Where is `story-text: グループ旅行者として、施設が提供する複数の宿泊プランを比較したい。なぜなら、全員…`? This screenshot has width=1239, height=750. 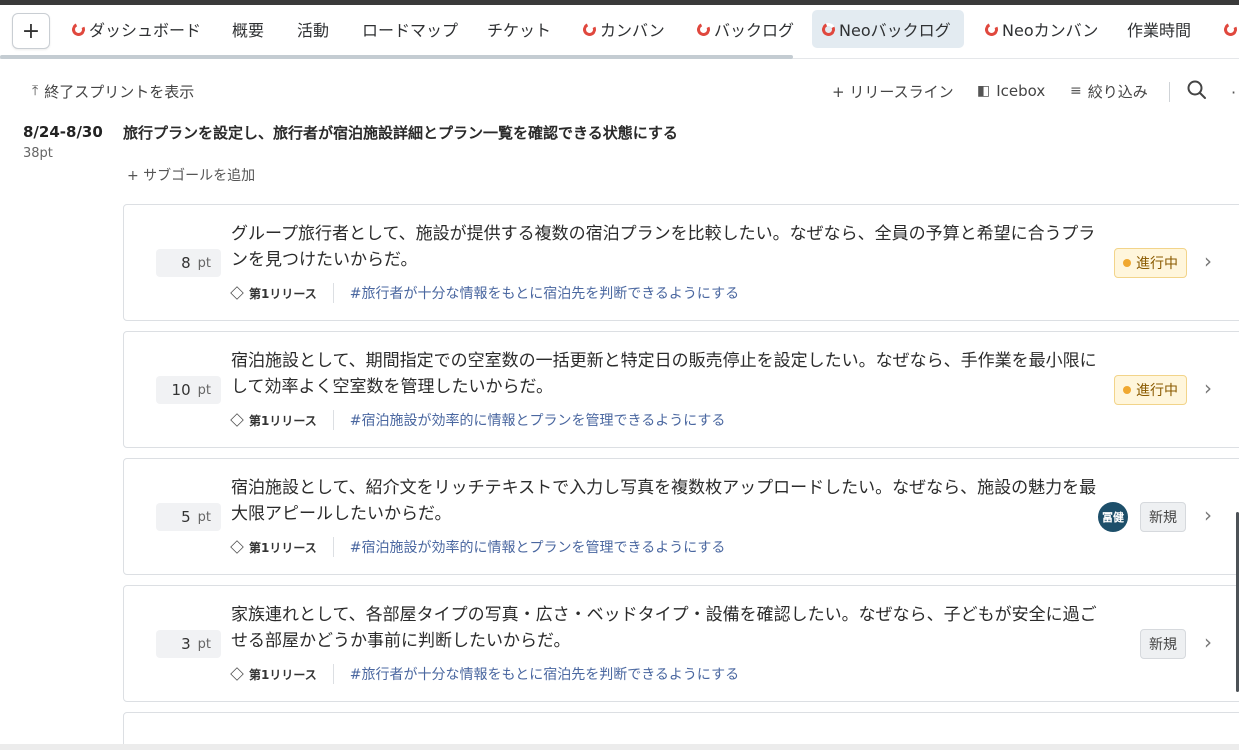 story-text: グループ旅行者として、施設が提供する複数の宿泊プランを比較したい。なぜなら、全員… is located at coordinates (663, 247).